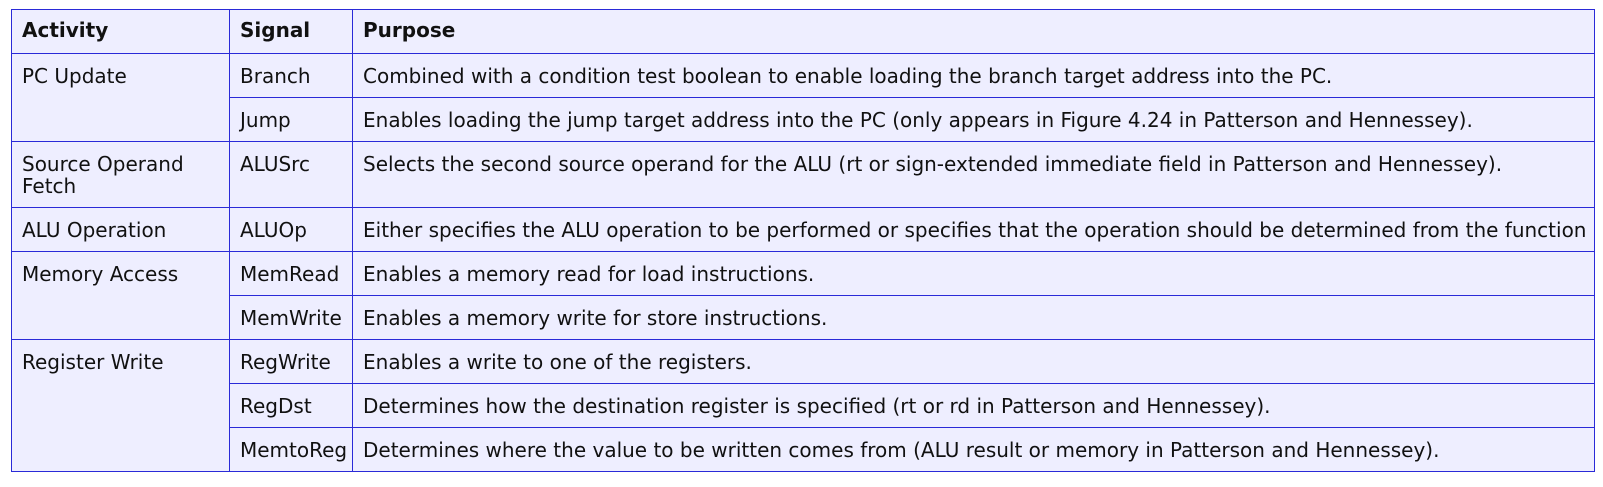 Image resolution: width=1603 pixels, height=487 pixels. I want to click on activity-cell: Register Write, so click(120, 405).